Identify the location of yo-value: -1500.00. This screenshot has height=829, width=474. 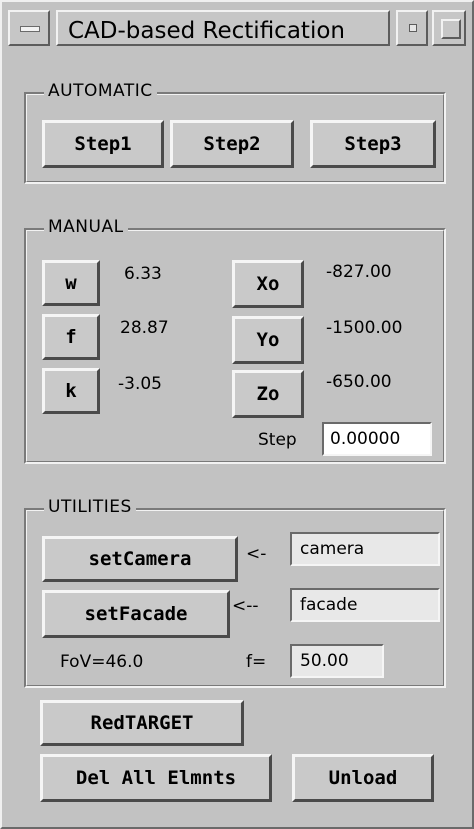
(364, 328).